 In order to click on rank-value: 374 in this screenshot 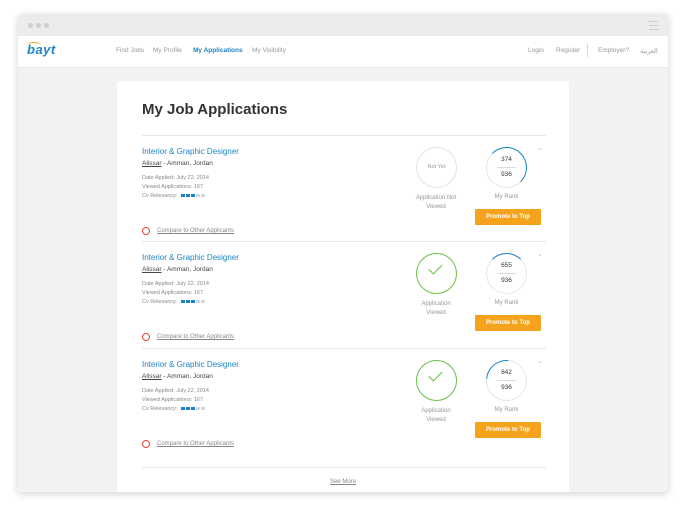, I will do `click(506, 159)`.